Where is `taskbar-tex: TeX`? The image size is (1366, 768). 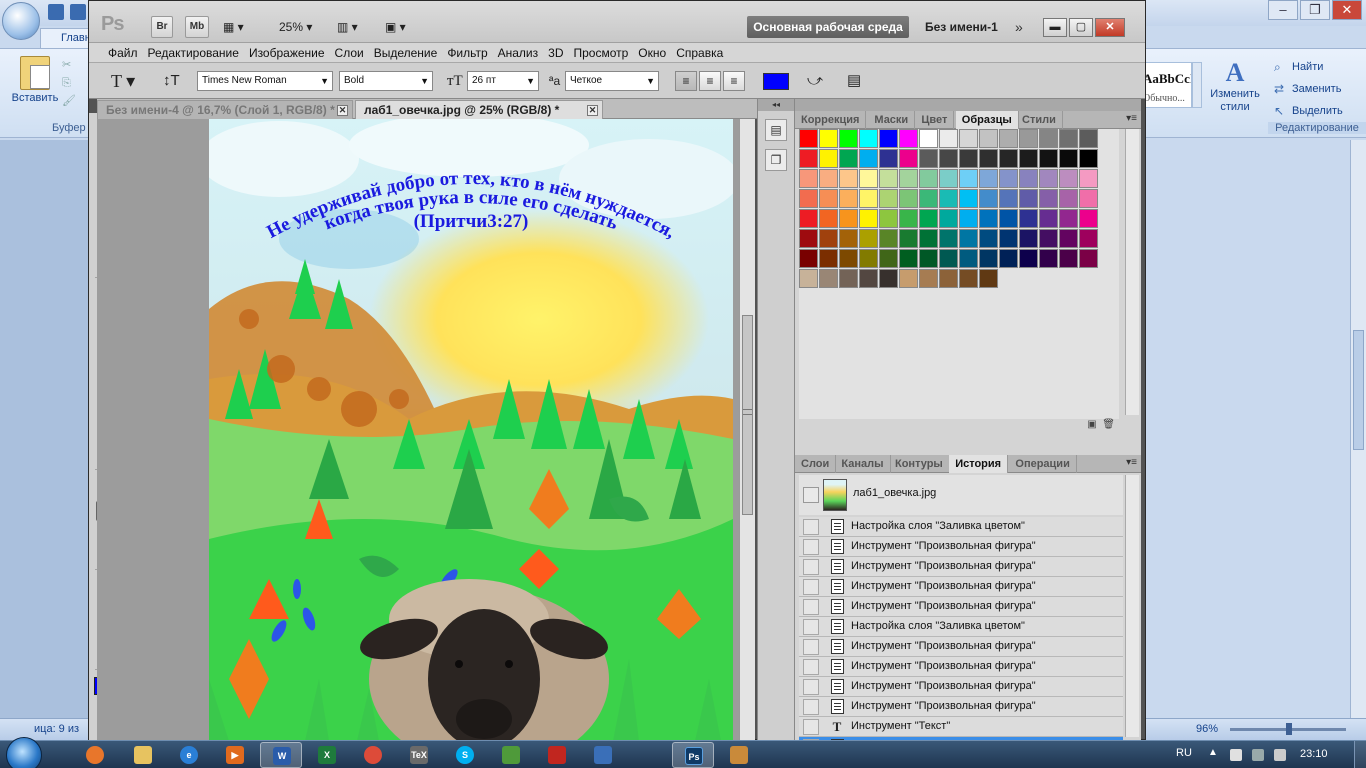 taskbar-tex: TeX is located at coordinates (419, 755).